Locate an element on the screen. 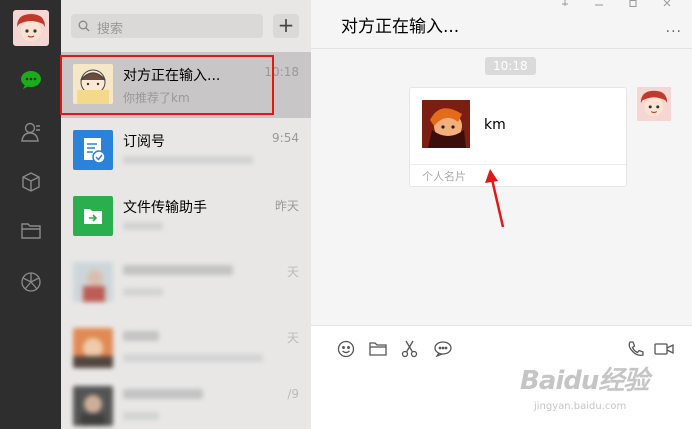  self-avatar is located at coordinates (654, 104).